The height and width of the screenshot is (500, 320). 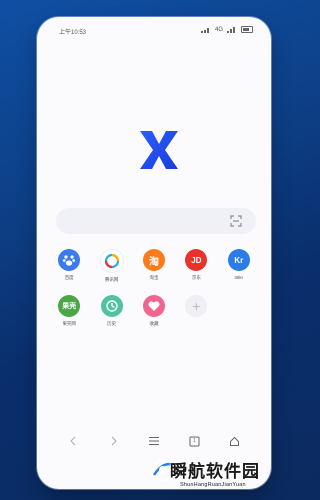 What do you see at coordinates (196, 306) in the screenshot?
I see `add-icon: +` at bounding box center [196, 306].